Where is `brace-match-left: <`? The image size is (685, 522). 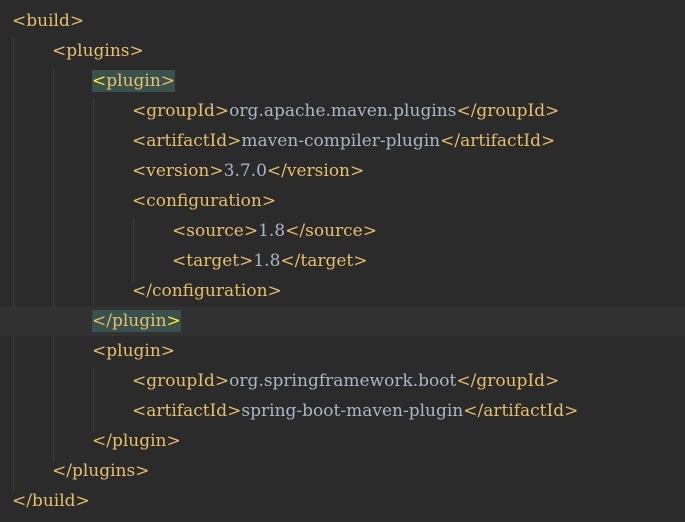 brace-match-left: < is located at coordinates (99, 81).